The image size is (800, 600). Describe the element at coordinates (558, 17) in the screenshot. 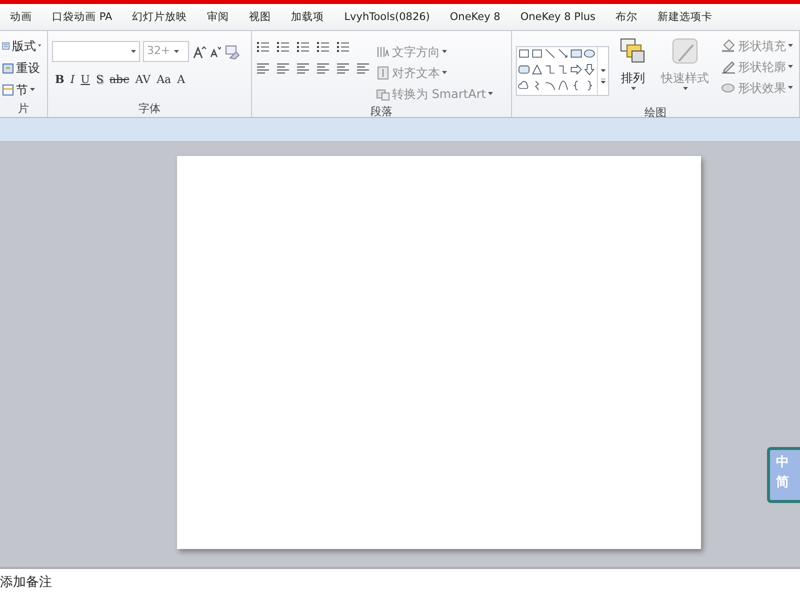

I see `ribbon-tab: OneKey 8 Plus` at that location.